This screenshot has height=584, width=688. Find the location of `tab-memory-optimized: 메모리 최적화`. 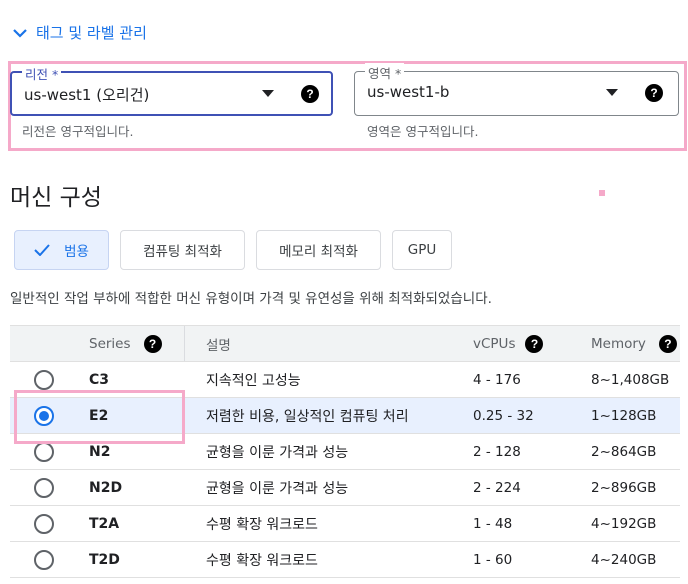

tab-memory-optimized: 메모리 최적화 is located at coordinates (318, 250).